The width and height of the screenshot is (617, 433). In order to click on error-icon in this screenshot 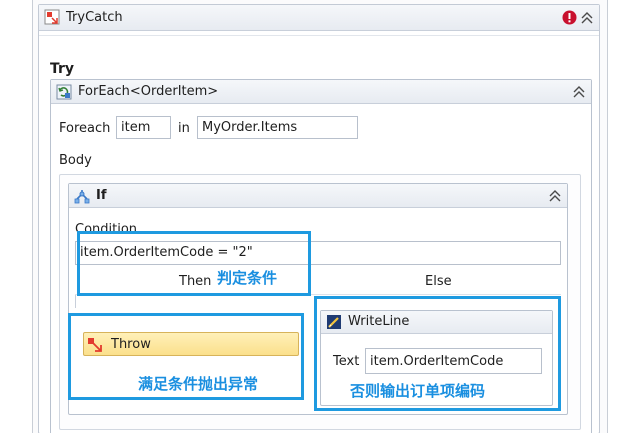, I will do `click(569, 17)`.